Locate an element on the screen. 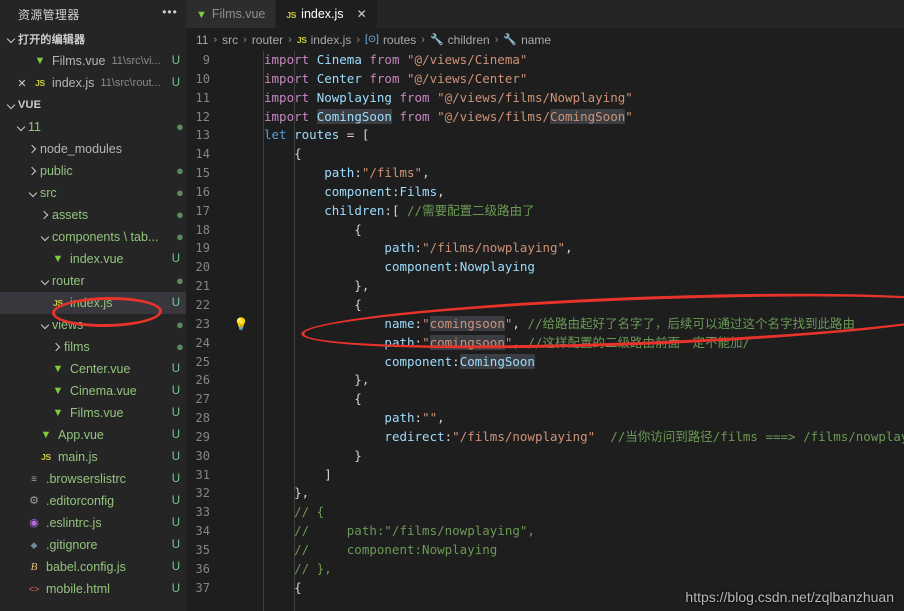 This screenshot has width=904, height=611. code-token: { is located at coordinates (313, 229).